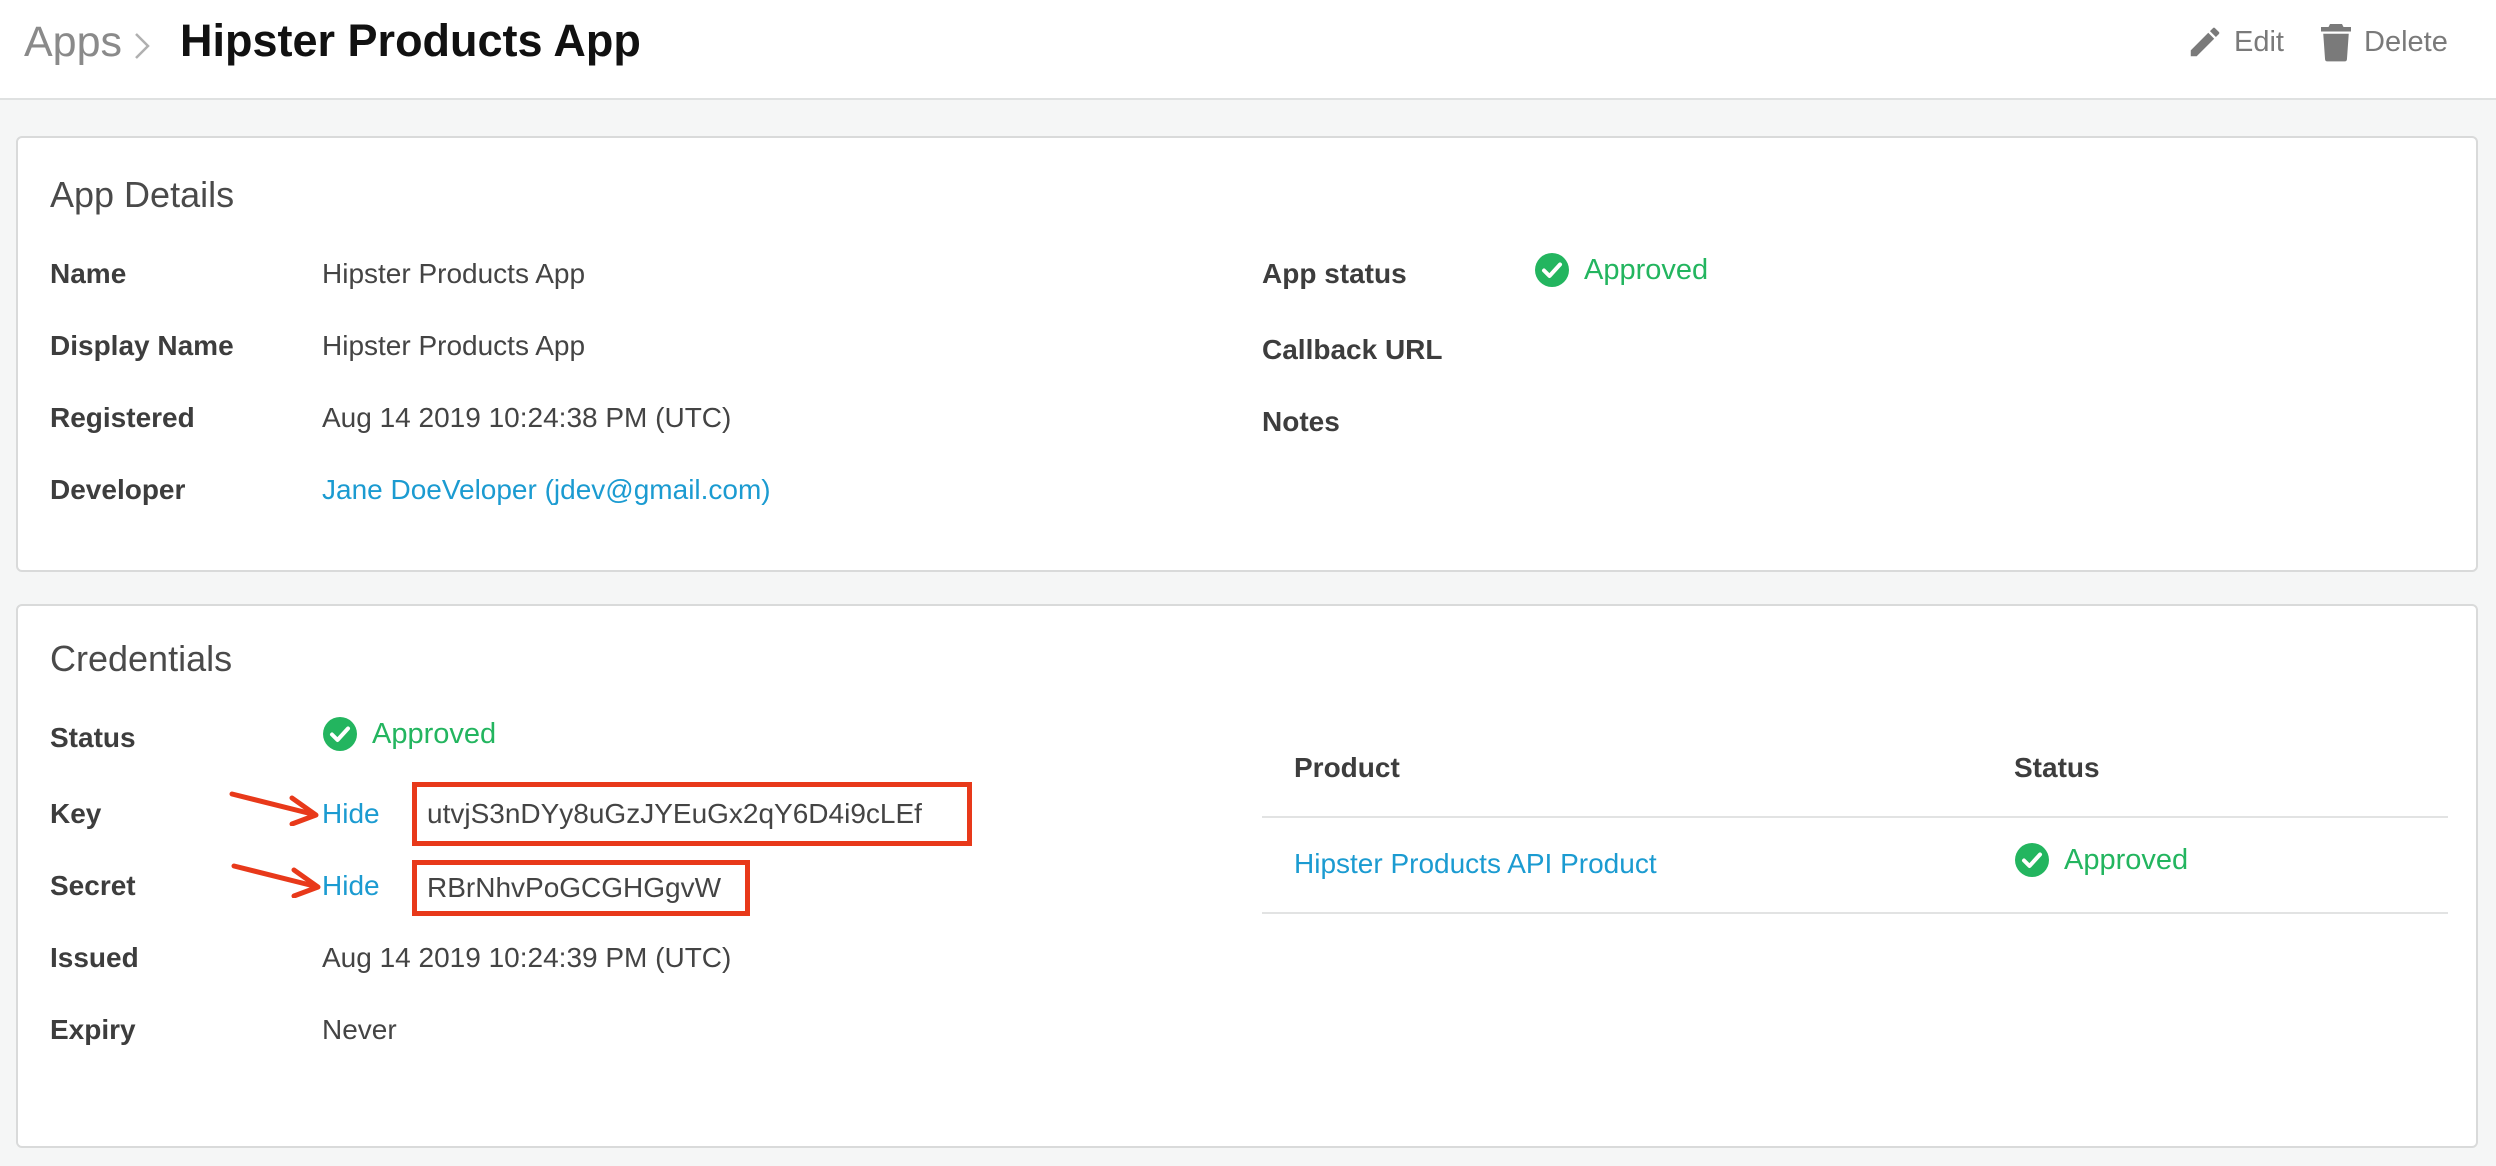  Describe the element at coordinates (351, 886) in the screenshot. I see `secret-hide-toggle: Hide` at that location.